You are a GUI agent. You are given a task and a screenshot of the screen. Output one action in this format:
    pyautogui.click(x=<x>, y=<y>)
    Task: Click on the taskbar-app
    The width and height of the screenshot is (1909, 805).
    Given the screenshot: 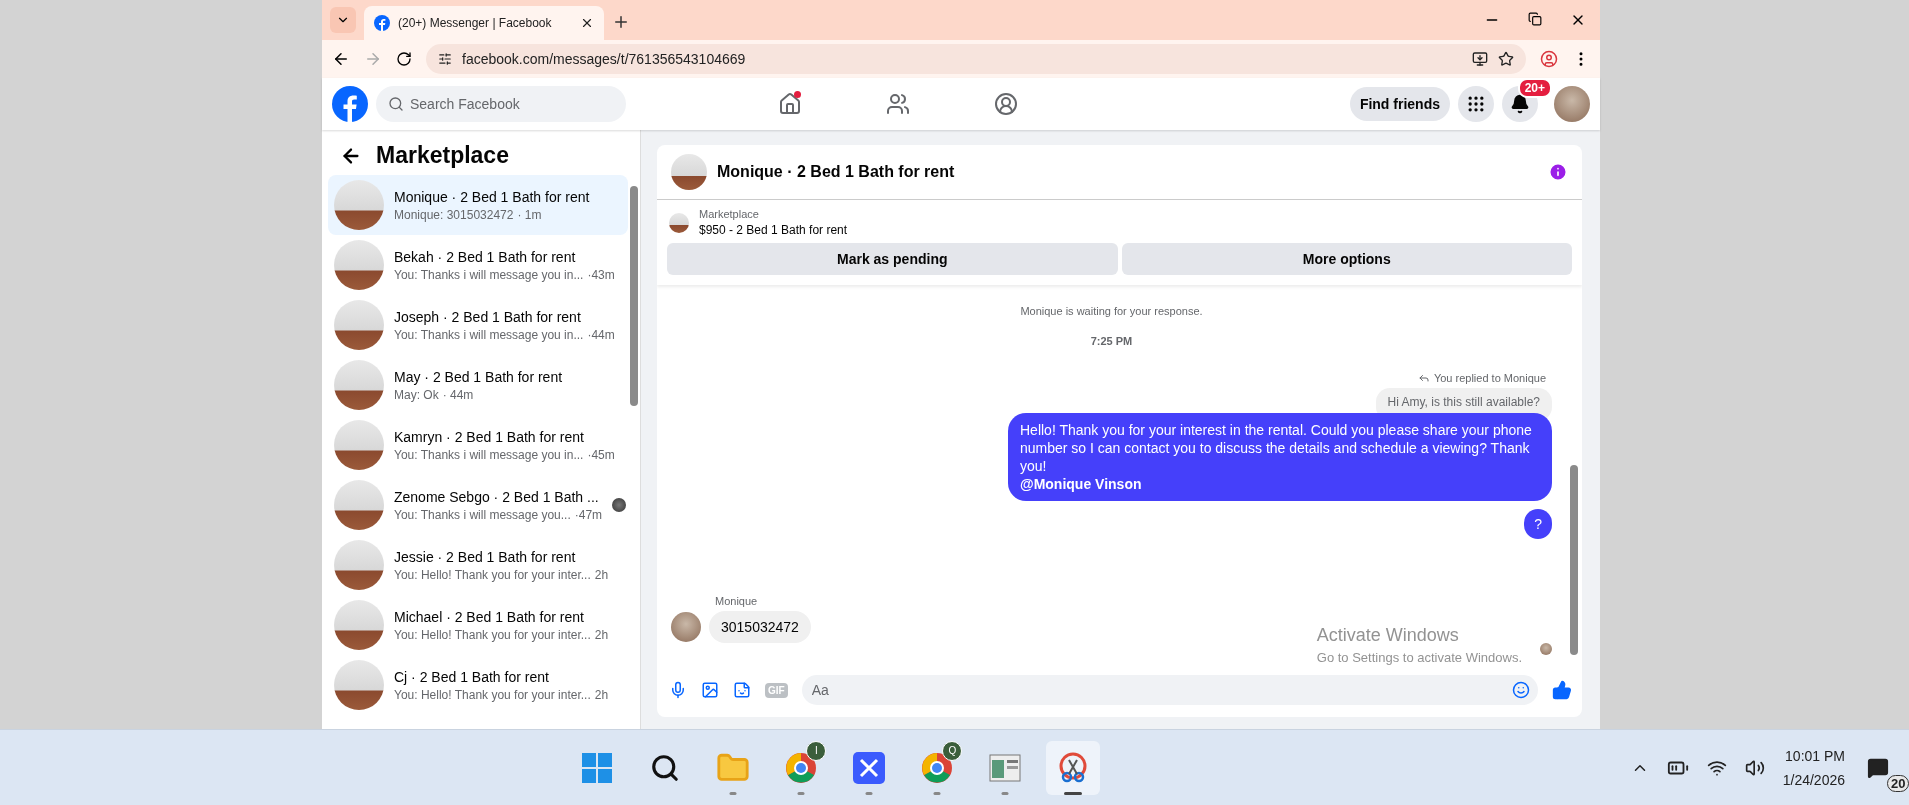 What is the action you would take?
    pyautogui.click(x=1073, y=767)
    